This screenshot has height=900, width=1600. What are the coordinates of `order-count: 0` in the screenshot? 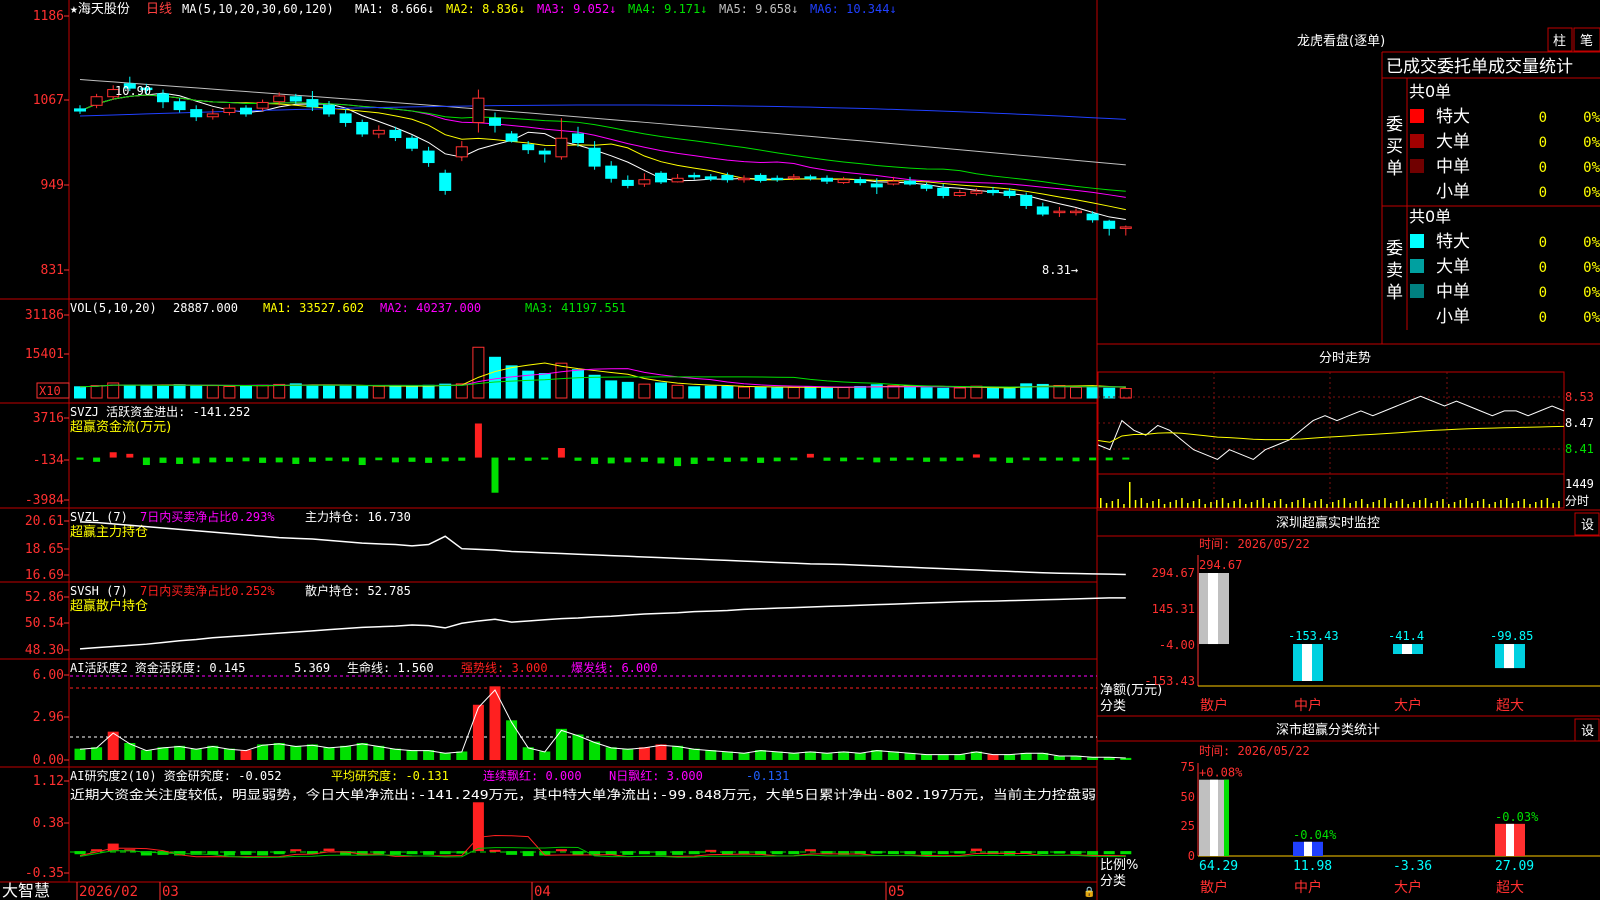 It's located at (1543, 268).